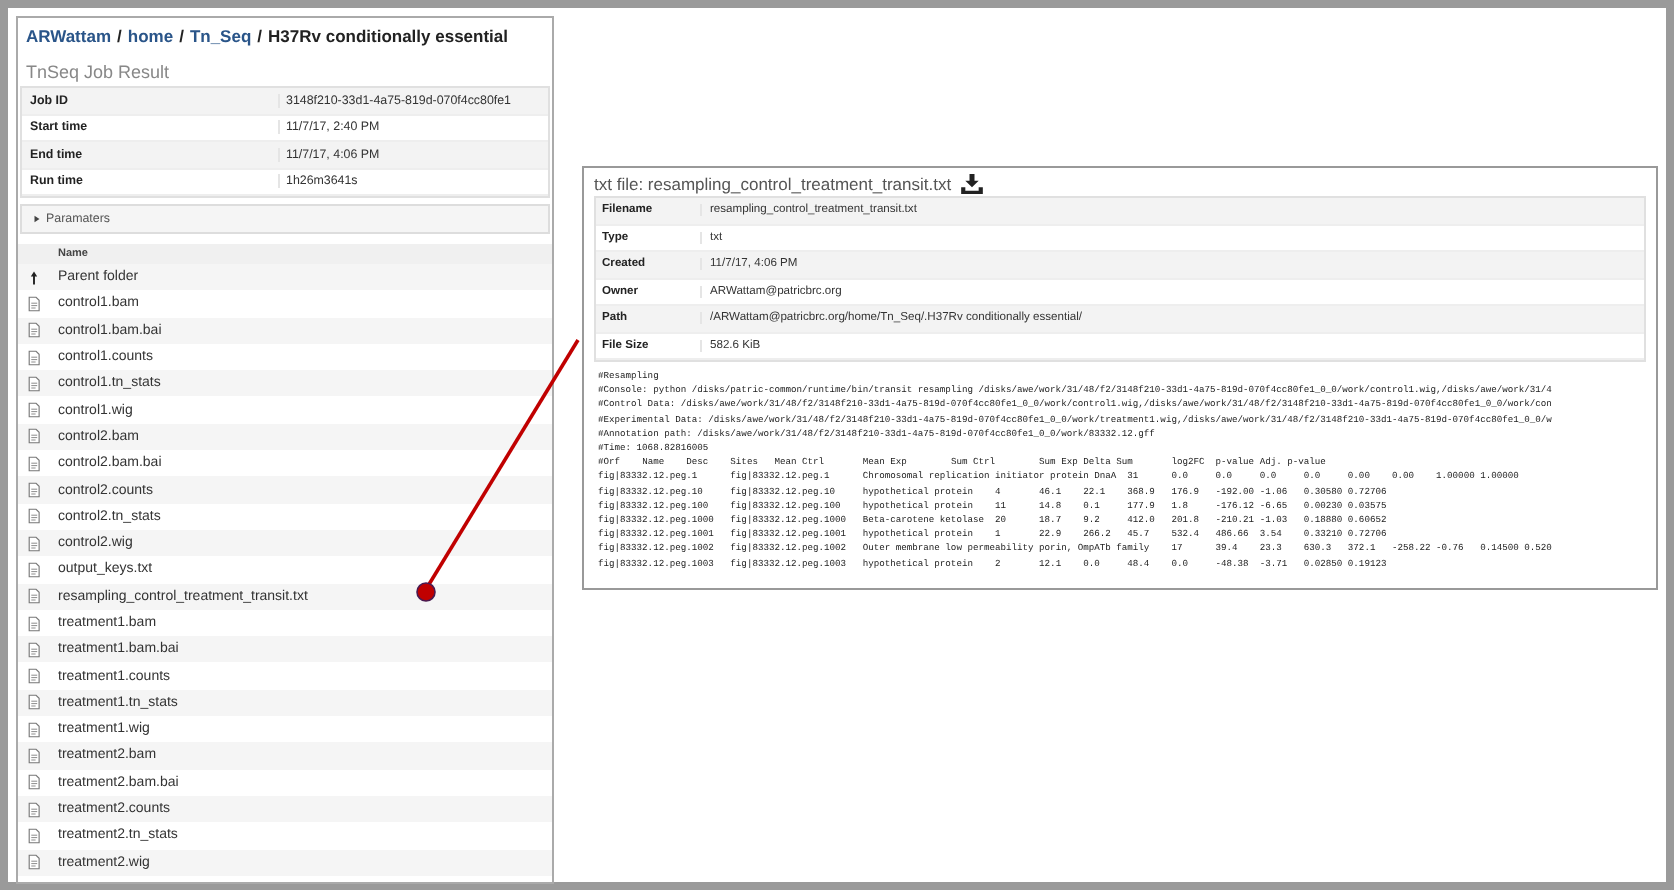 This screenshot has height=890, width=1674. I want to click on breadcrumb-current: H37Rv conditionally essential, so click(388, 36).